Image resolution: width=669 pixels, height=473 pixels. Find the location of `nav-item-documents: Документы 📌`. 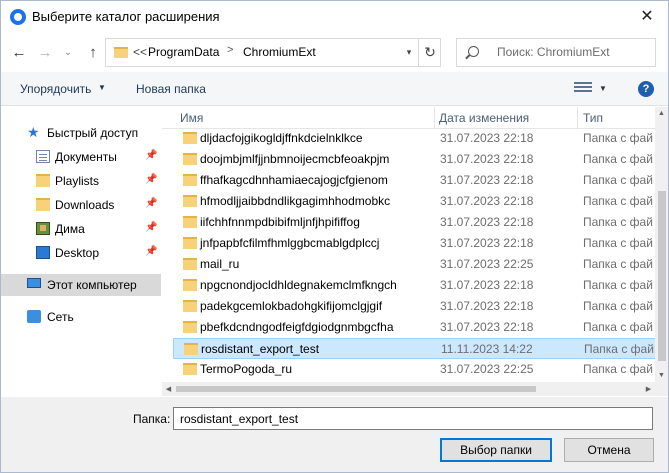

nav-item-documents: Документы 📌 is located at coordinates (81, 157).